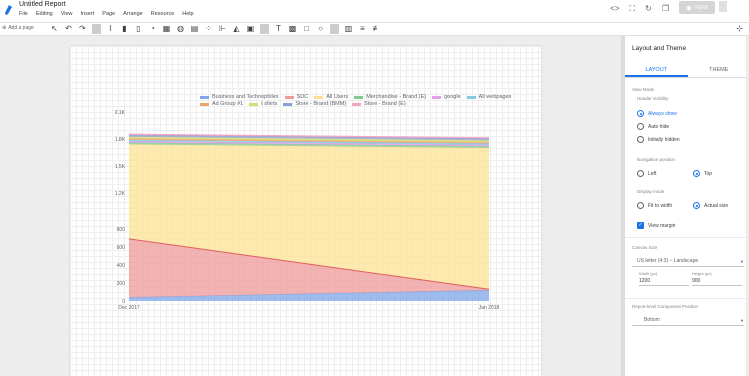 The image size is (749, 376). What do you see at coordinates (221, 104) in the screenshot?
I see `legend-item: Ad Group #1` at bounding box center [221, 104].